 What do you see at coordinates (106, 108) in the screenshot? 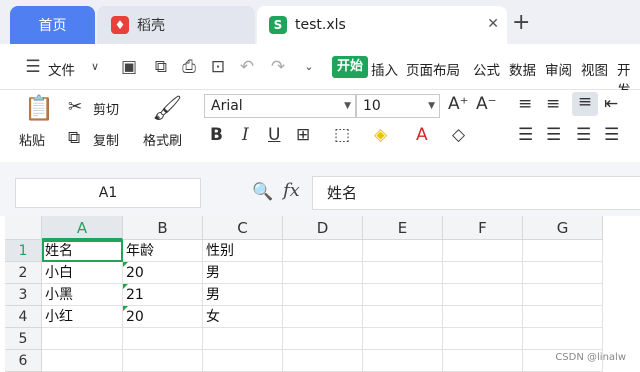
I see `cut-button: 剪切` at bounding box center [106, 108].